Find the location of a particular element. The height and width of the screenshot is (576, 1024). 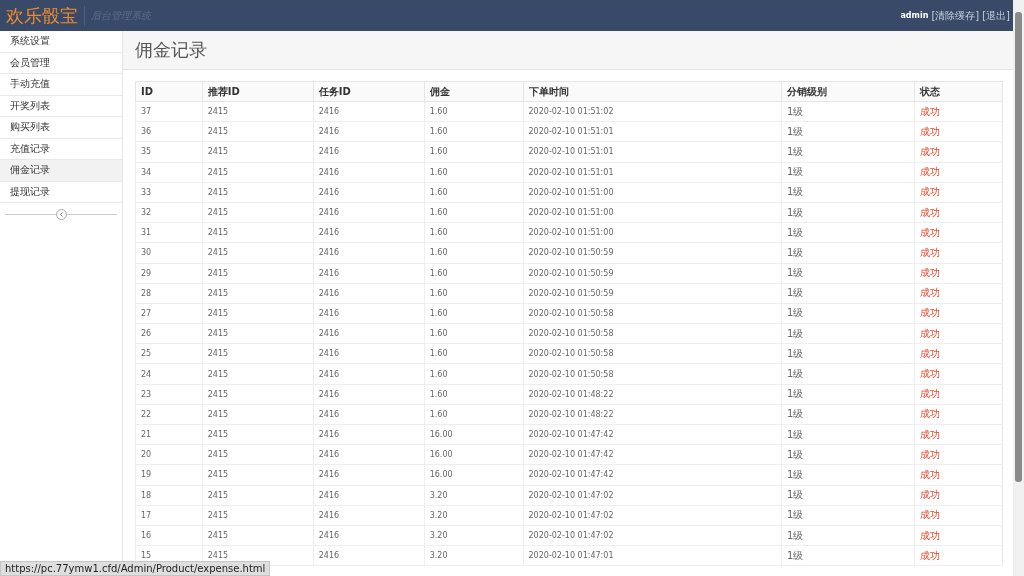

order-time-cell: 2020-02-10 01:47:01 is located at coordinates (652, 555).